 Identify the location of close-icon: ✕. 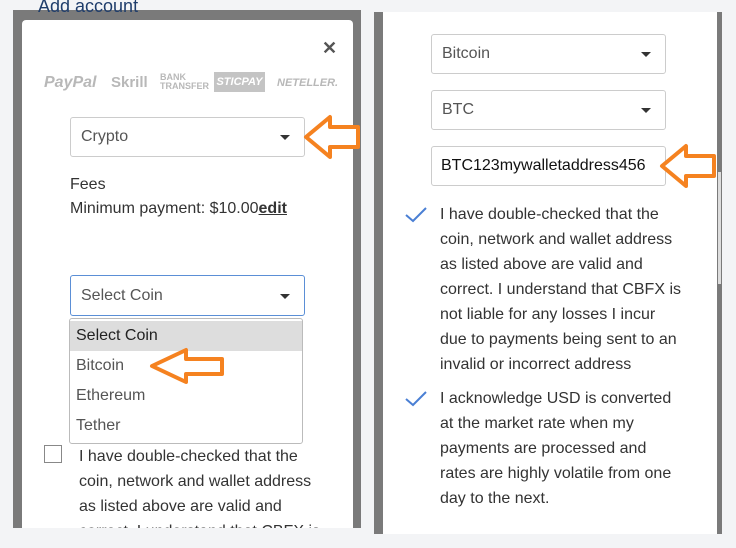
(329, 48).